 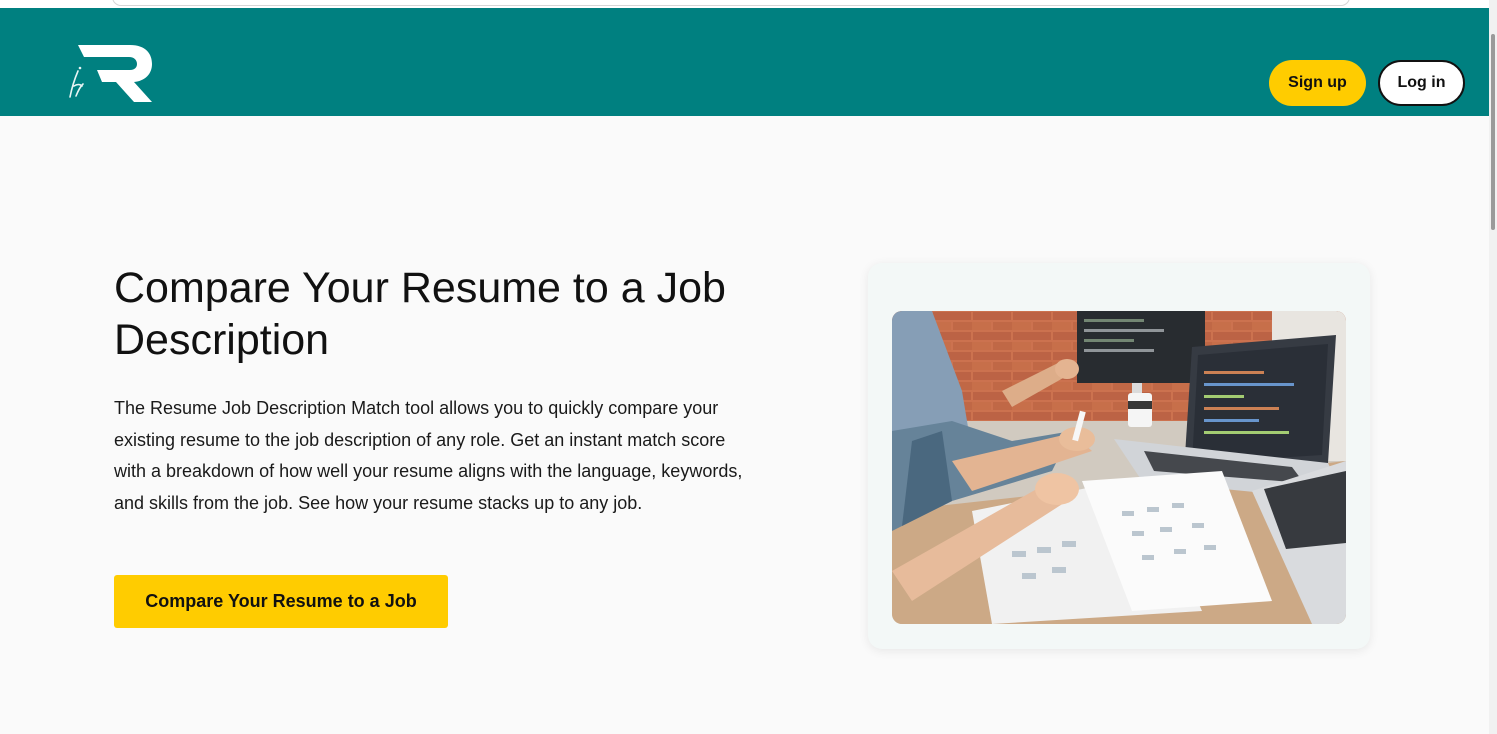 I want to click on r-logo-icon, so click(x=110, y=75).